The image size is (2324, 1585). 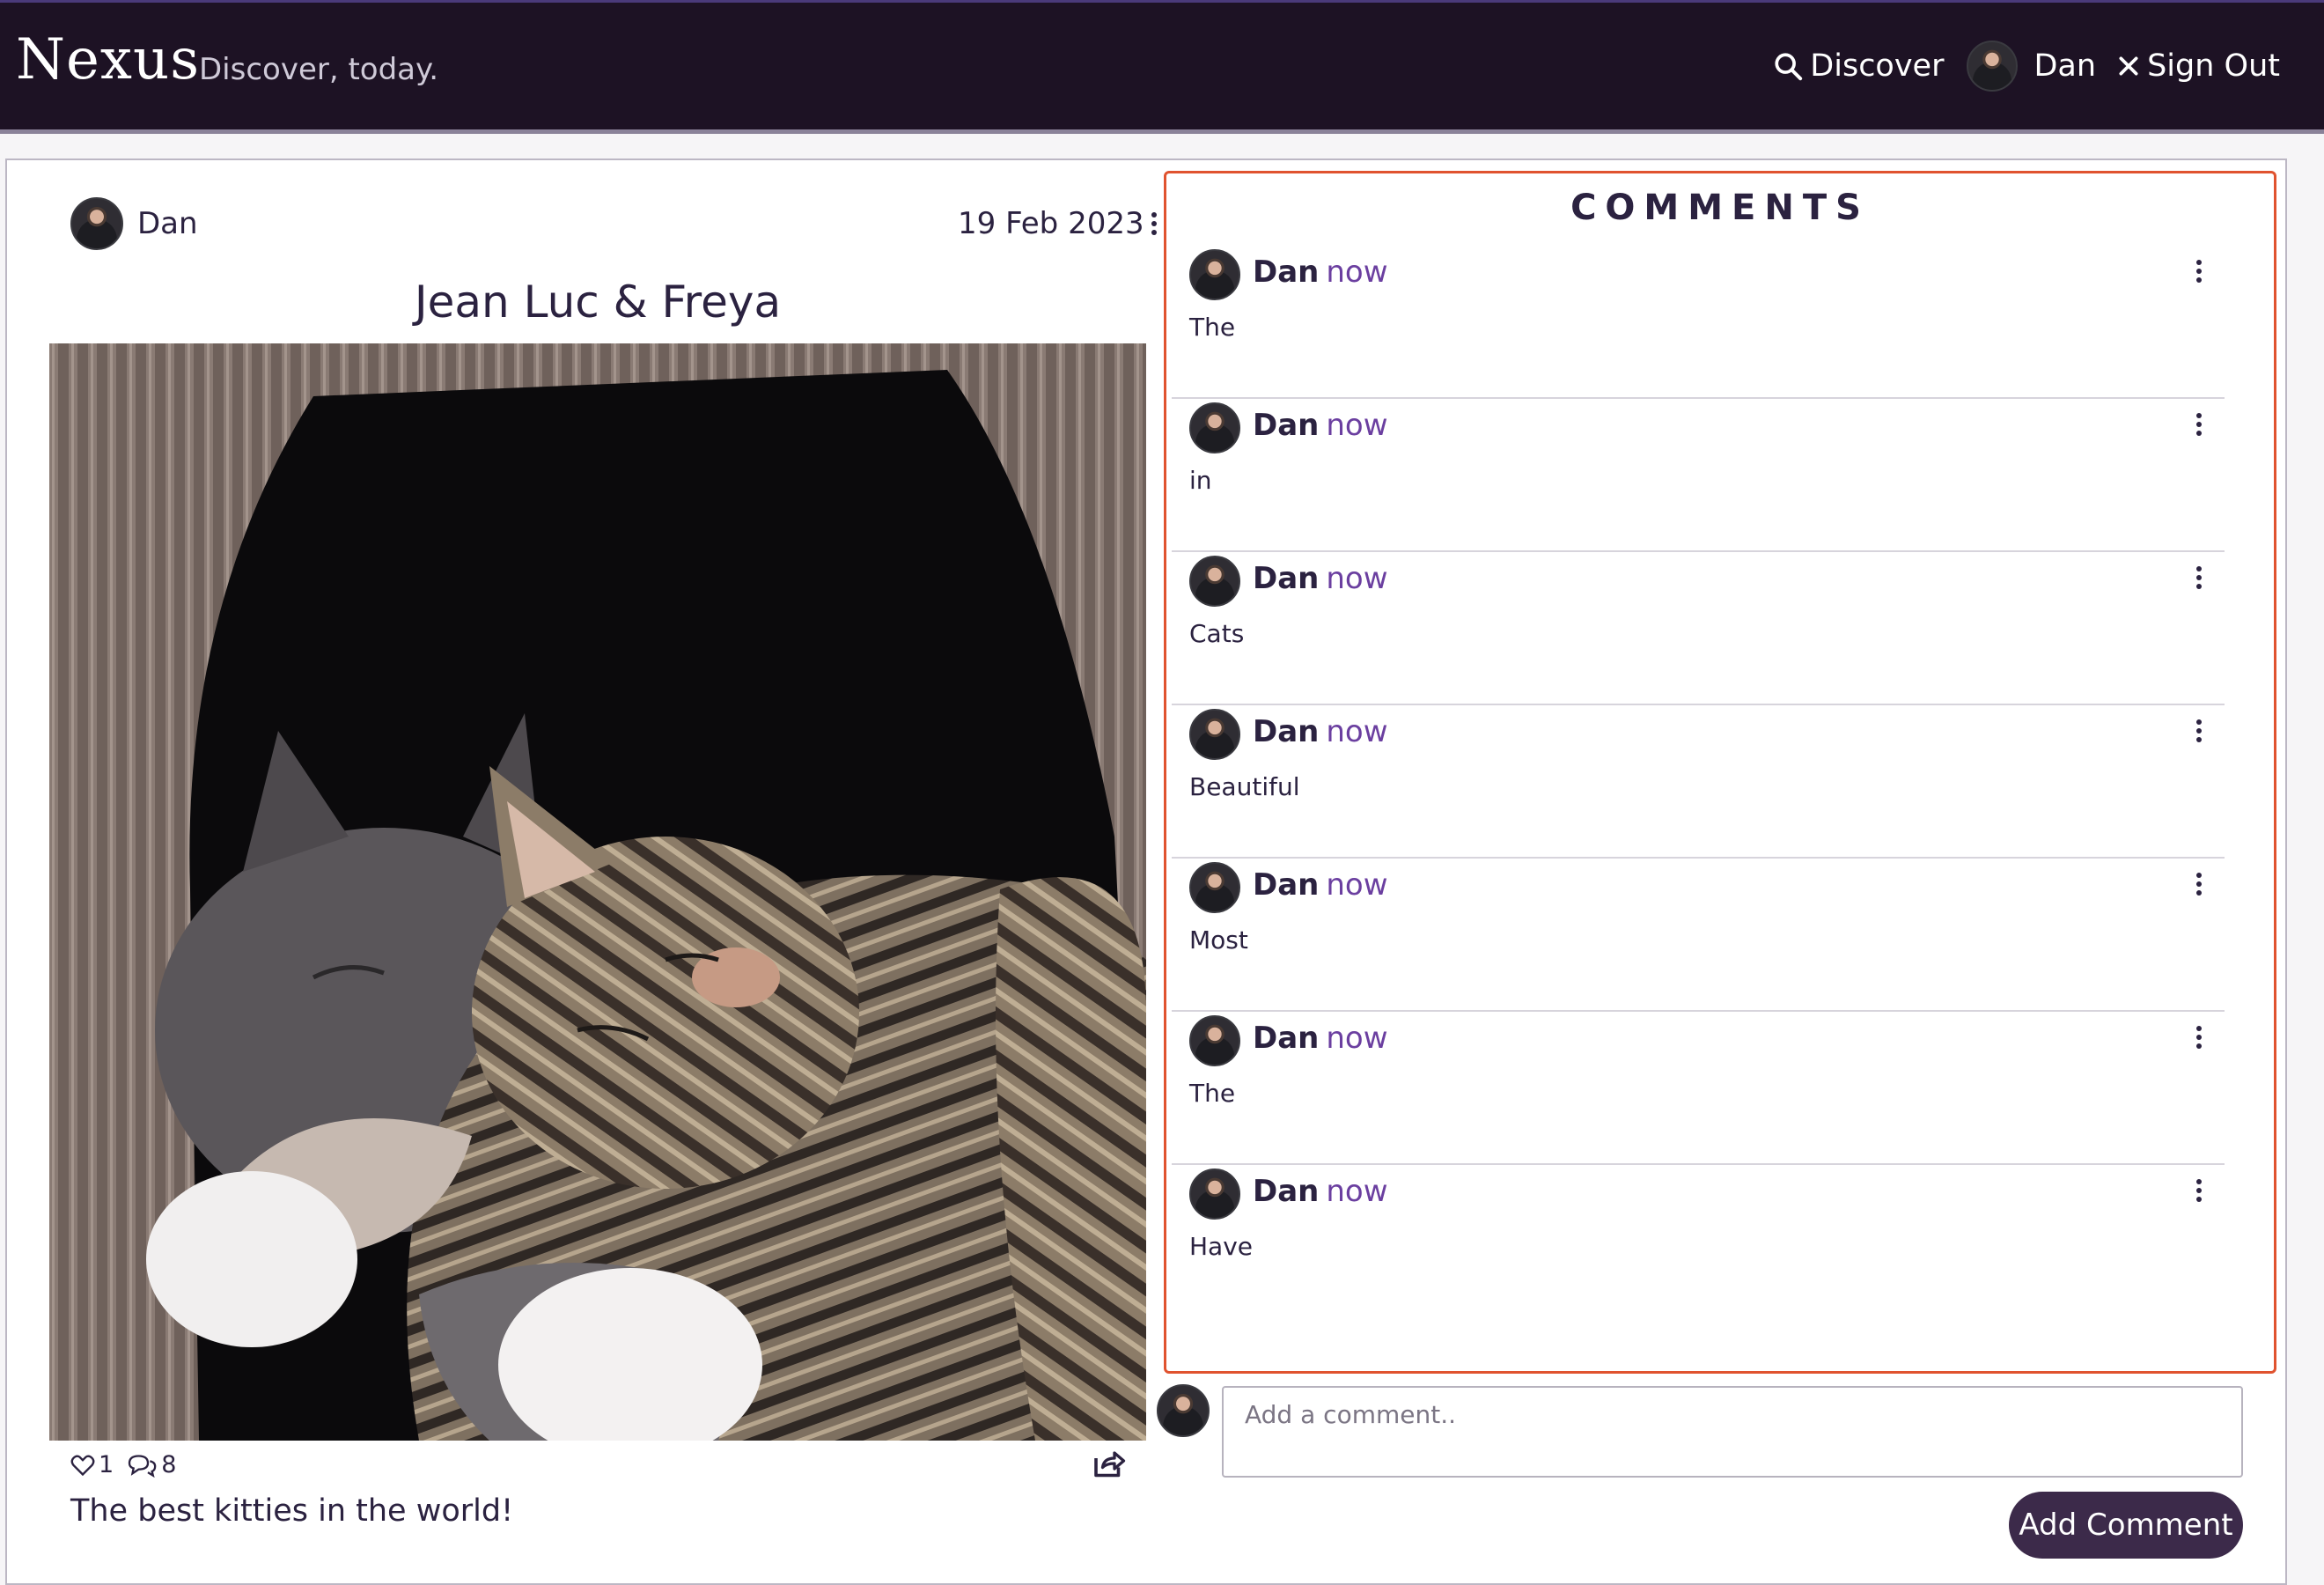 What do you see at coordinates (1698, 475) in the screenshot?
I see `comment-item: Dan now in` at bounding box center [1698, 475].